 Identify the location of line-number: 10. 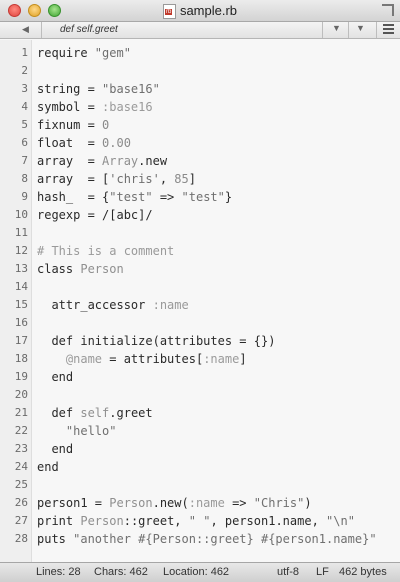
(21, 214).